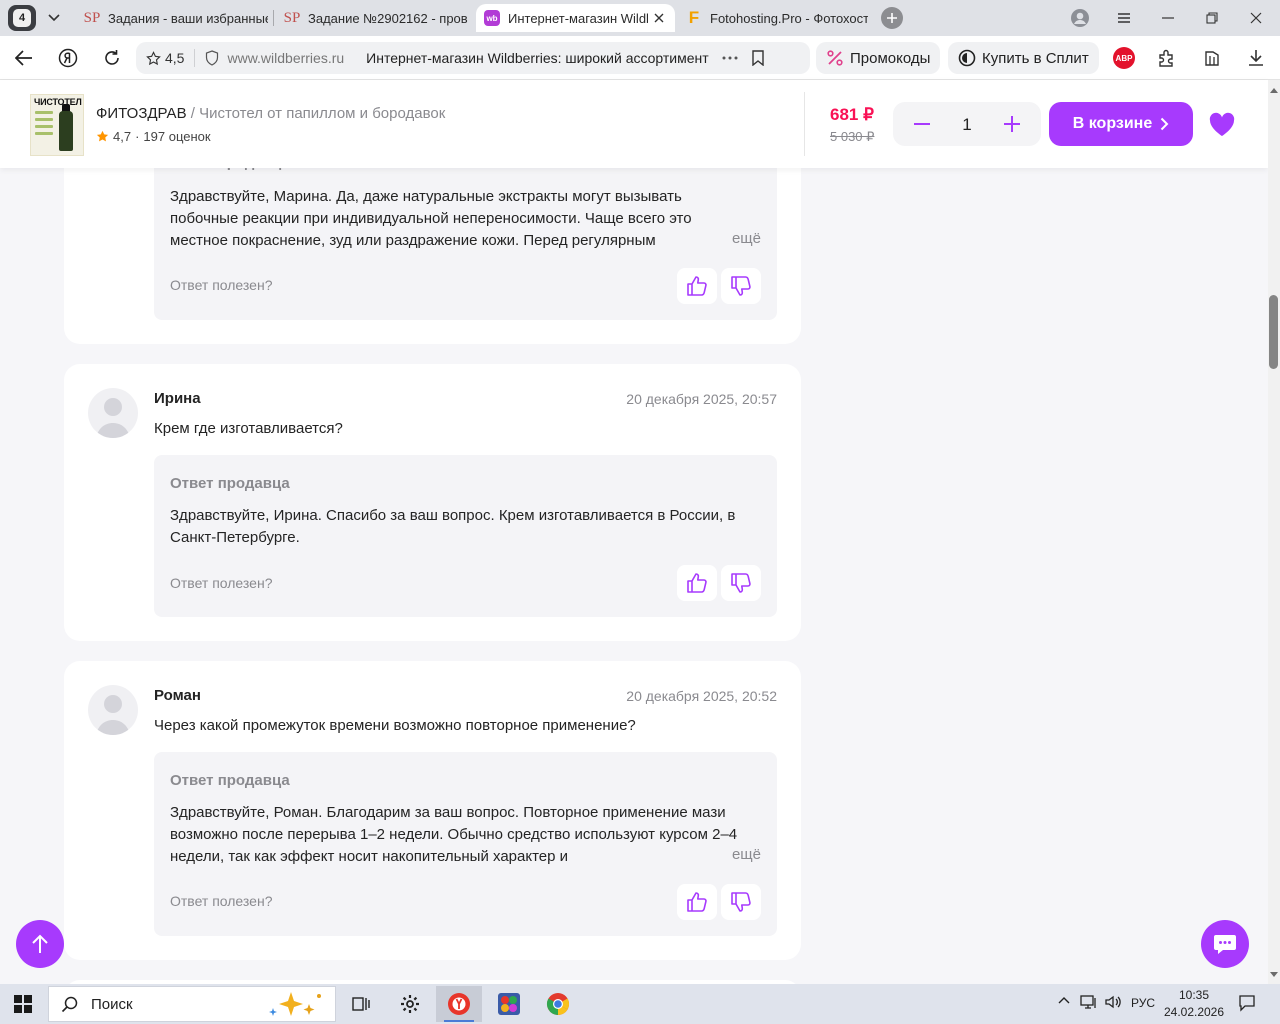  I want to click on back-arrow-icon, so click(24, 58).